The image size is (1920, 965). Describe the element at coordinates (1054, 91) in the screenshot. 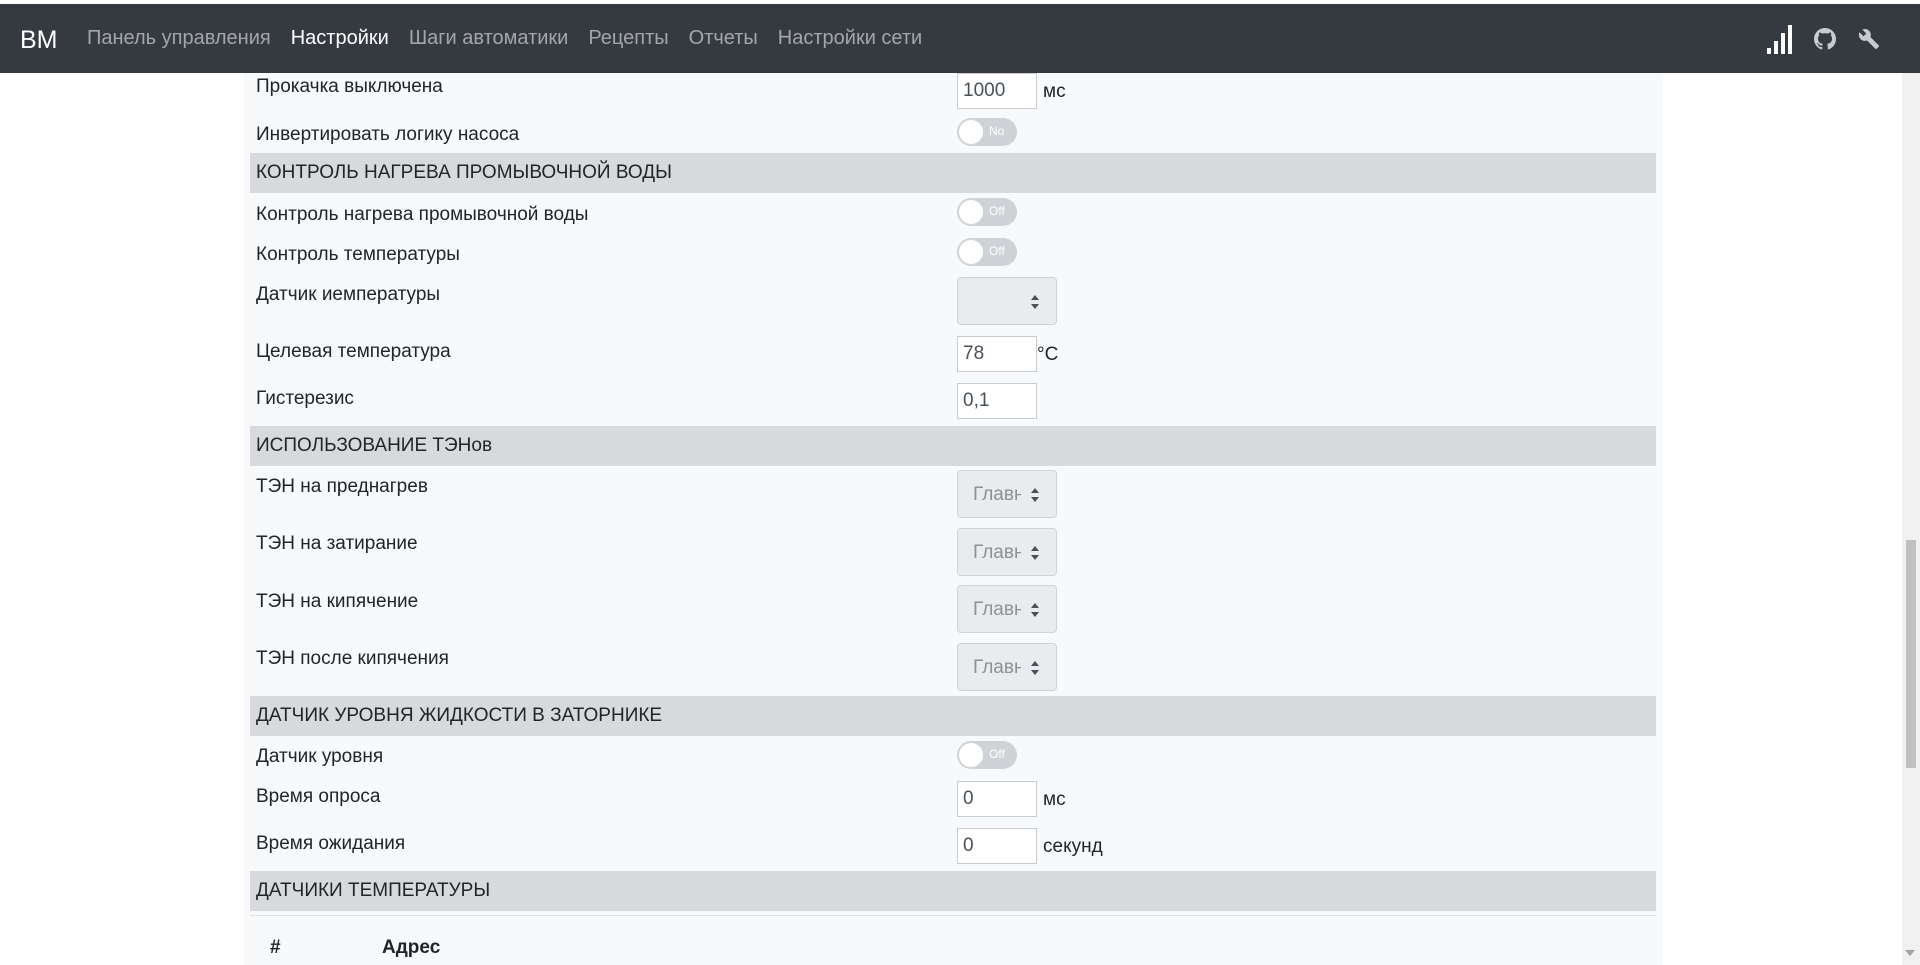

I see `pump-off-unit: мс` at that location.